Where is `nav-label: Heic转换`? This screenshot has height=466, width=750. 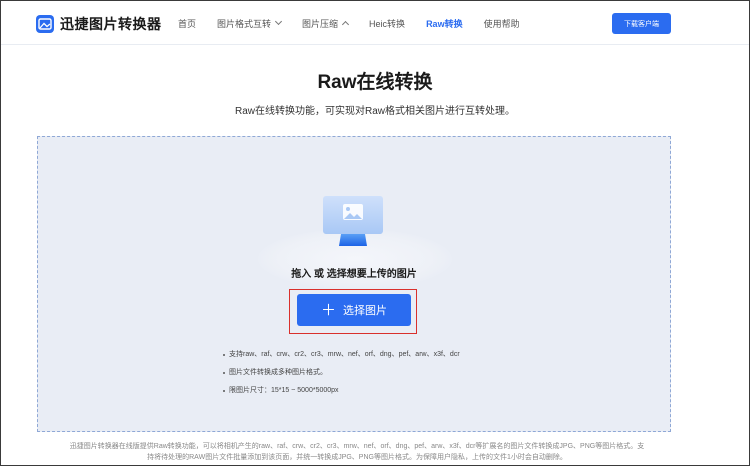
nav-label: Heic转换 is located at coordinates (387, 23).